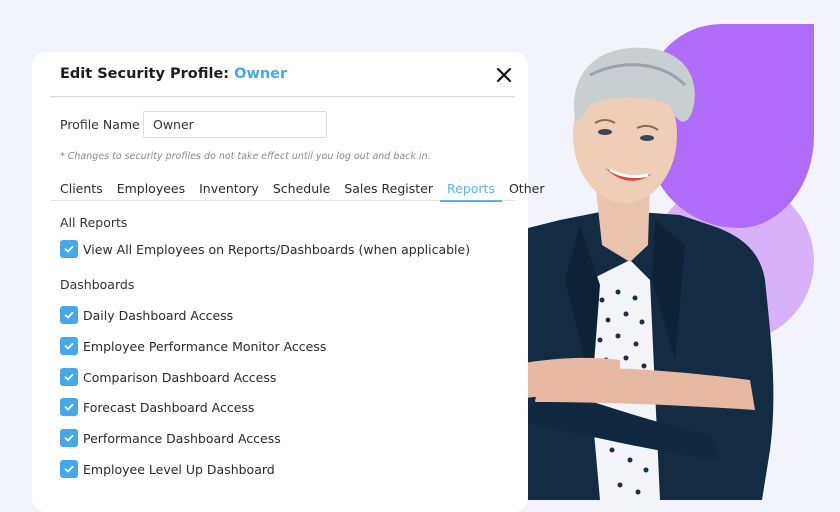 The height and width of the screenshot is (512, 840). Describe the element at coordinates (471, 190) in the screenshot. I see `tab-reports: Reports` at that location.